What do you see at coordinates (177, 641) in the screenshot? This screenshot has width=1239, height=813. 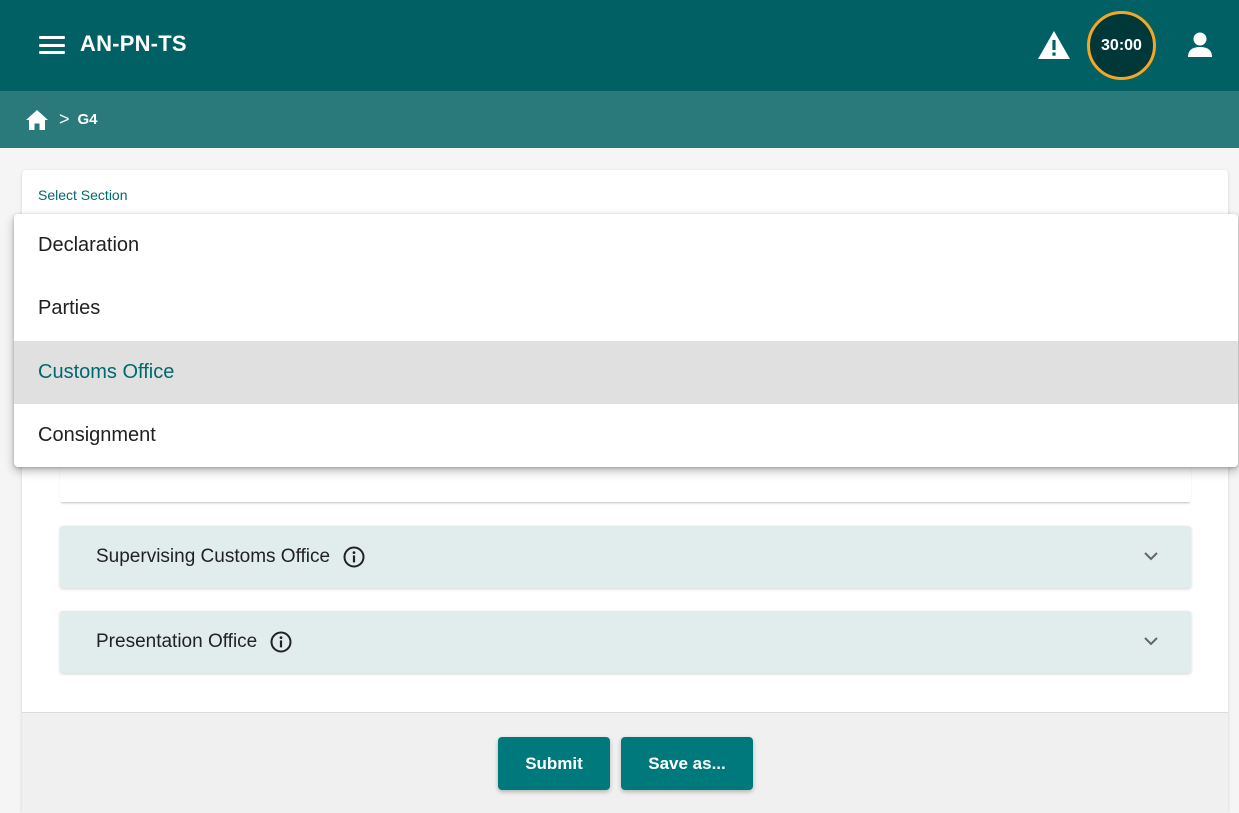 I see `panel-title: Presentation Office` at bounding box center [177, 641].